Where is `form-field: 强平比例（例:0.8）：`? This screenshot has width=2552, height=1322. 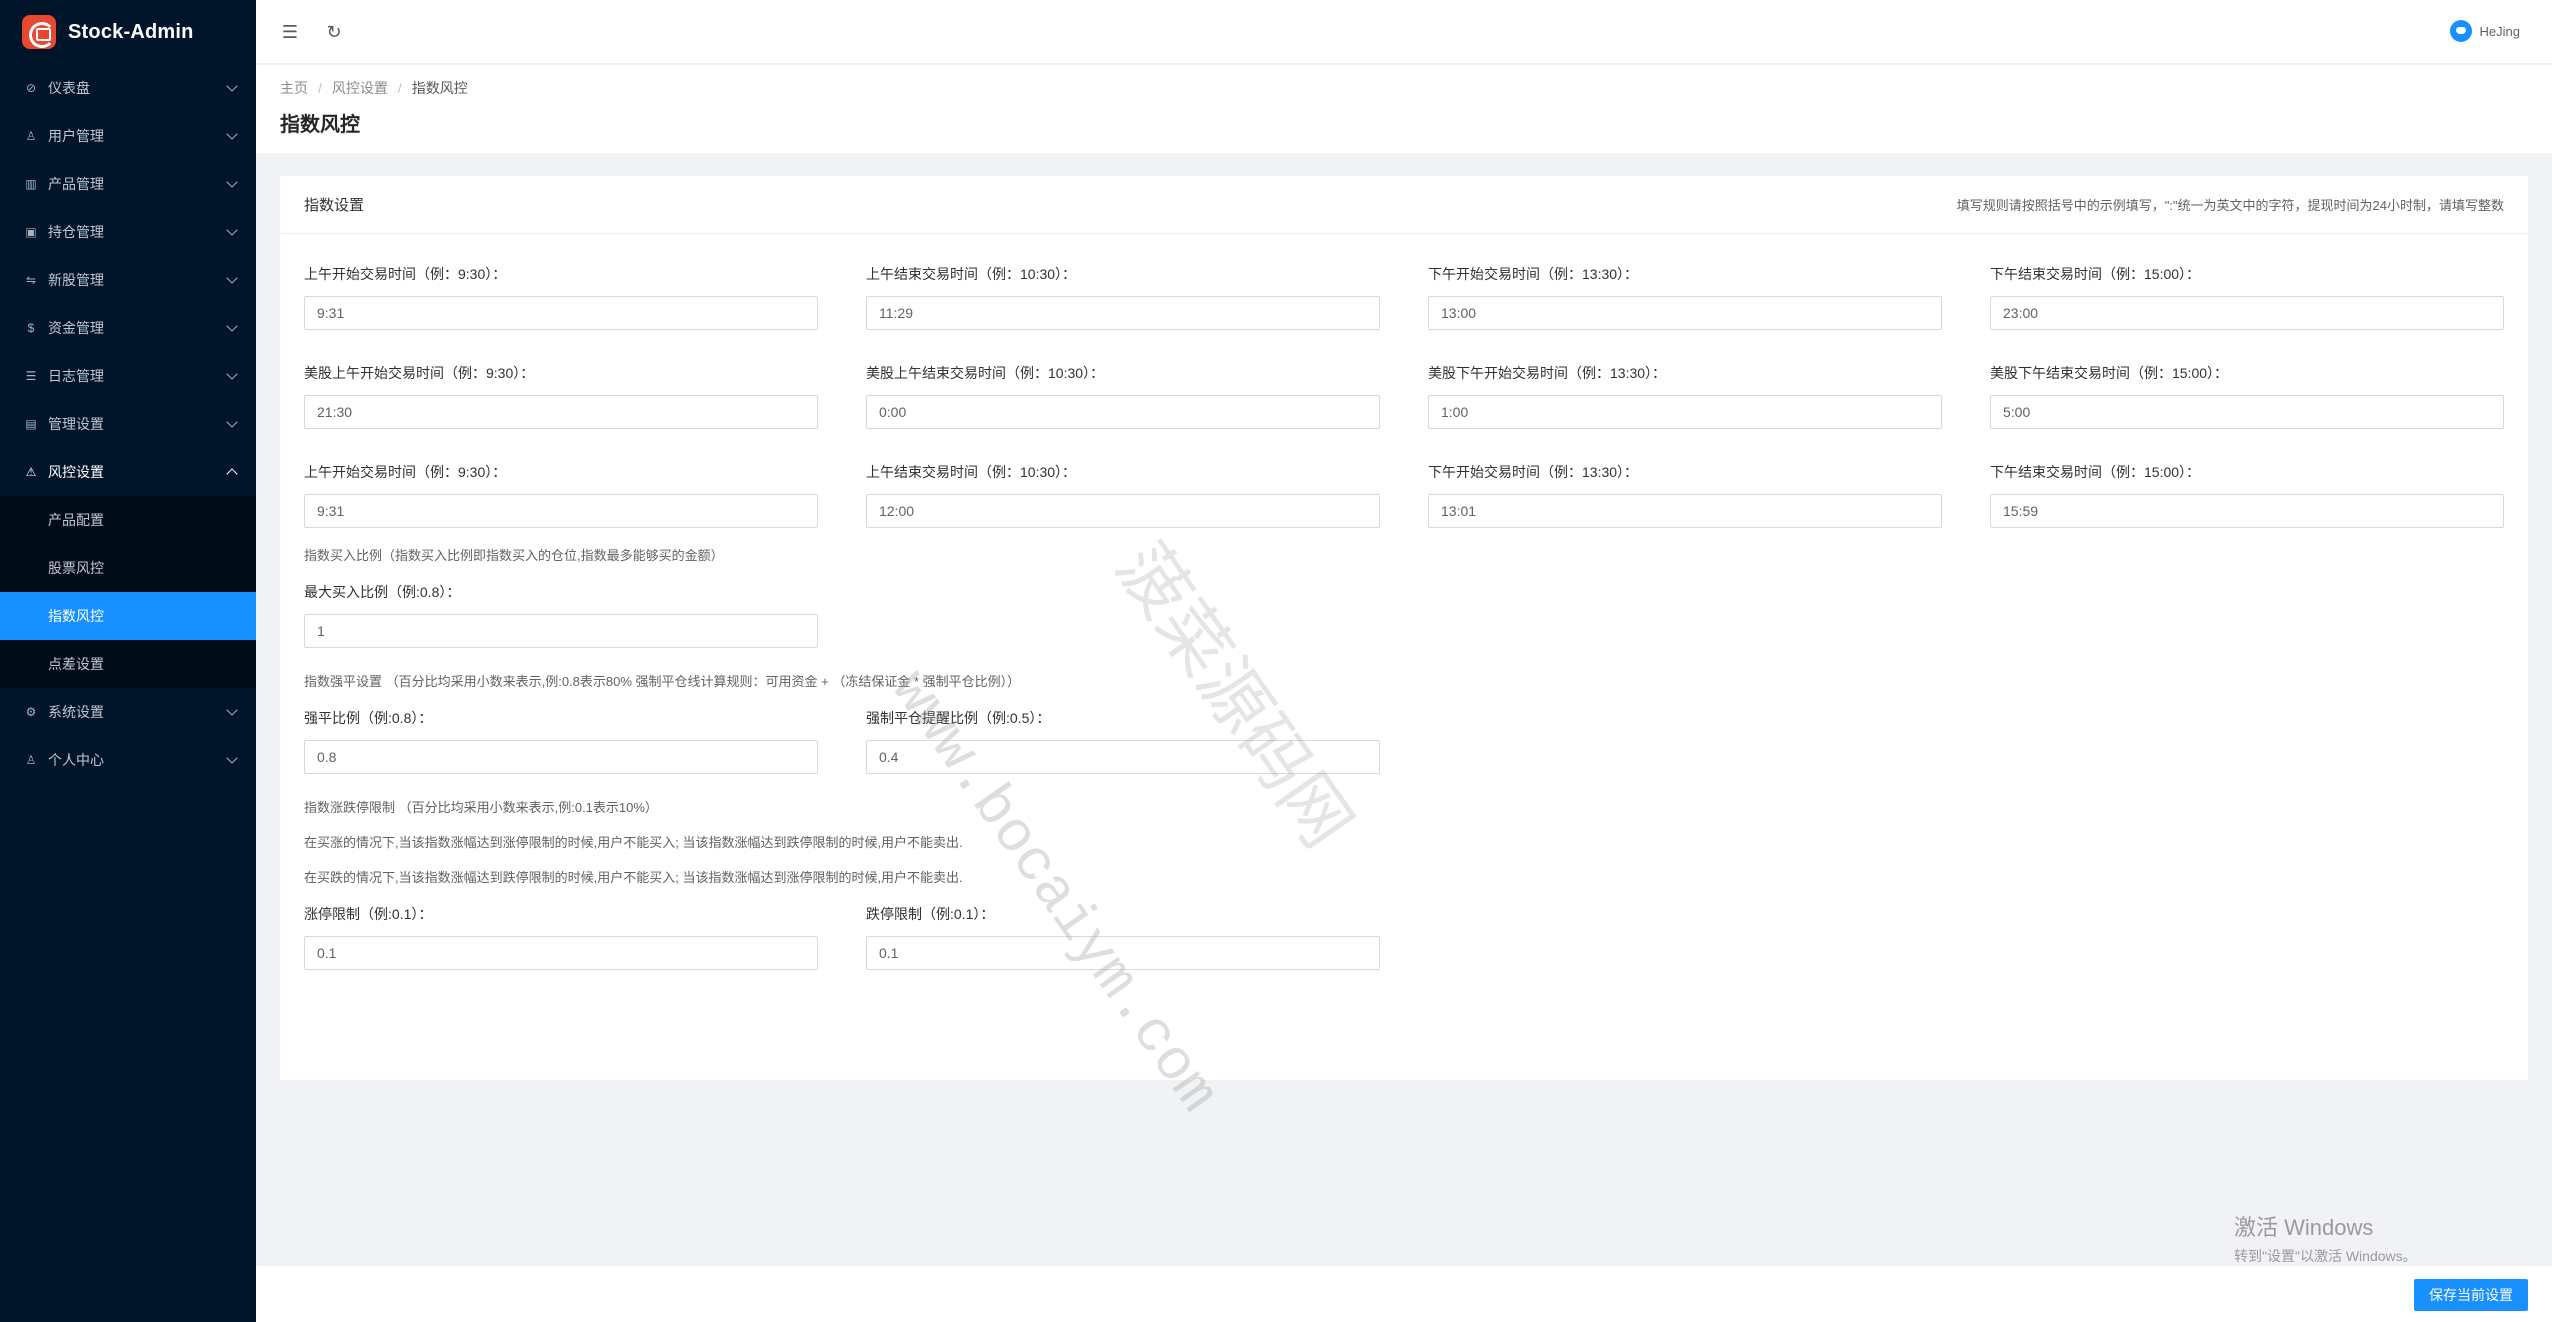
form-field: 强平比例（例:0.8）： is located at coordinates (561, 741).